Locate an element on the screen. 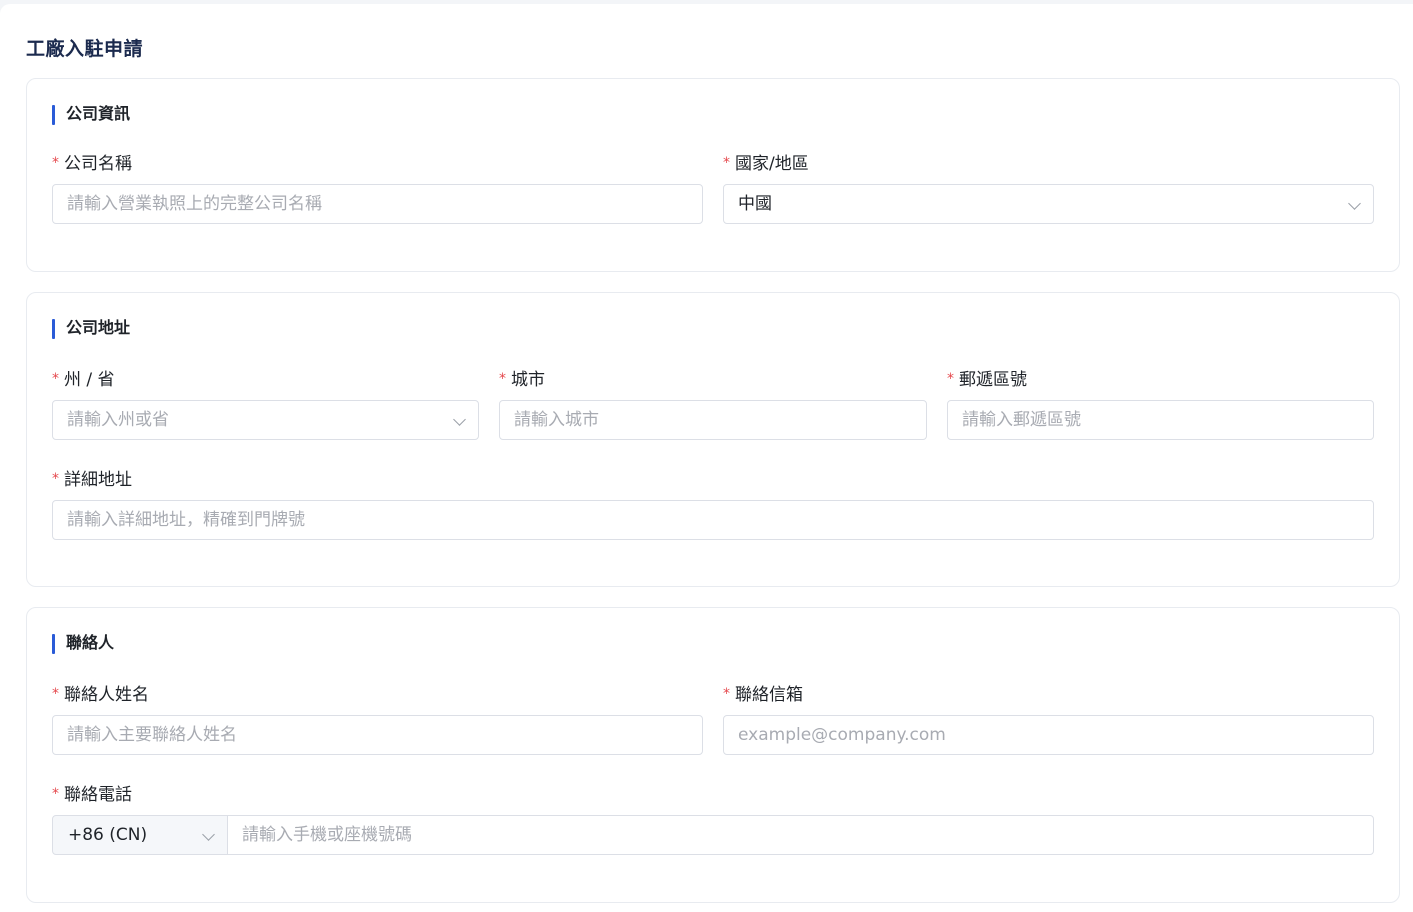 The image size is (1413, 912). contact-email-input: example@company.com is located at coordinates (1048, 735).